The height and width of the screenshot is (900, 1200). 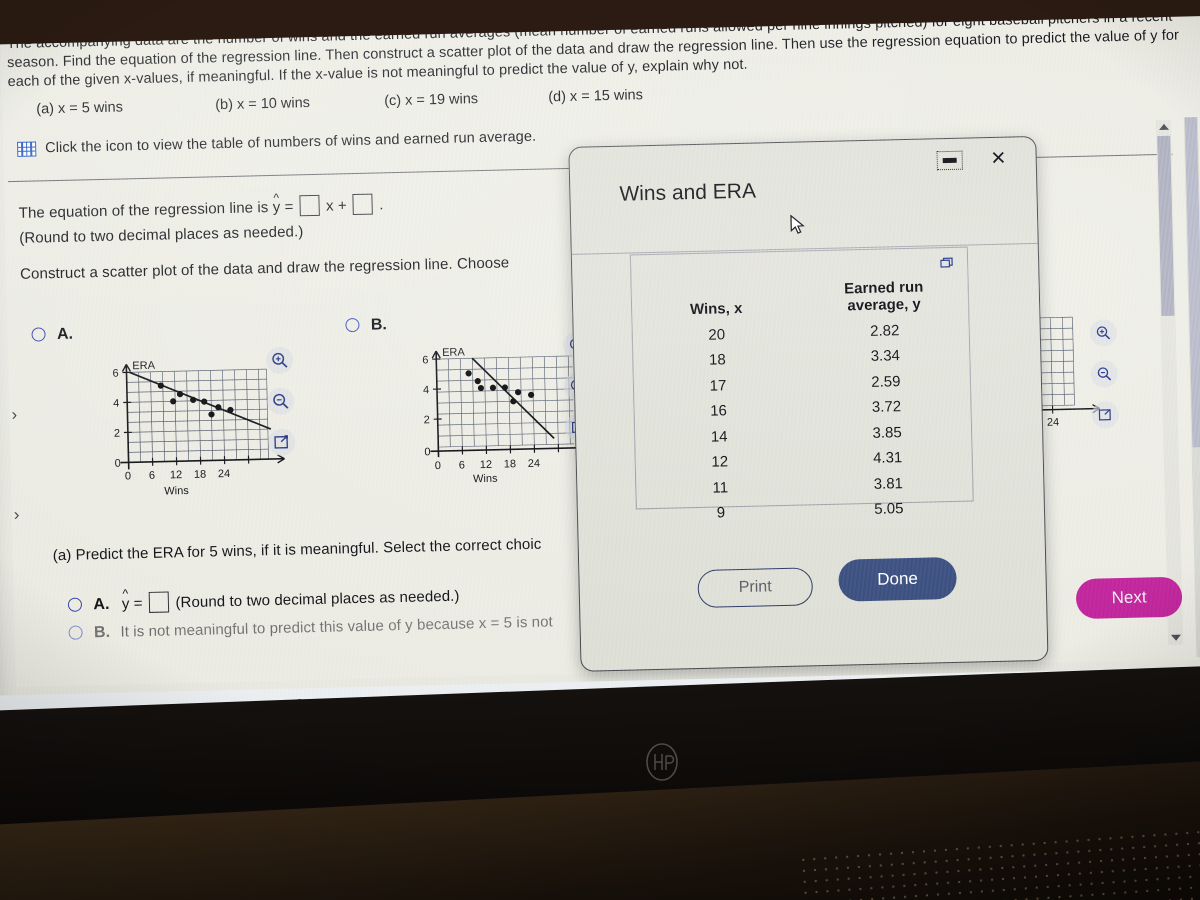 What do you see at coordinates (125, 599) in the screenshot?
I see `part-a-yhat: ^ y` at bounding box center [125, 599].